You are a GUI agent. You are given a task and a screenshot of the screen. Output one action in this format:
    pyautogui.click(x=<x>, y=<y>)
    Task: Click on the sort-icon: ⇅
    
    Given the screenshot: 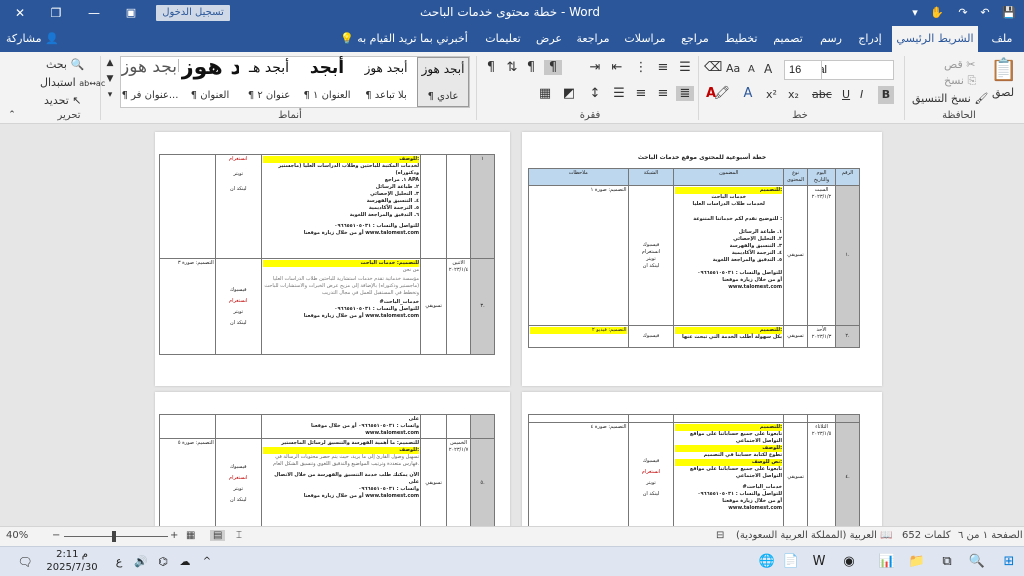 What is the action you would take?
    pyautogui.click(x=512, y=67)
    